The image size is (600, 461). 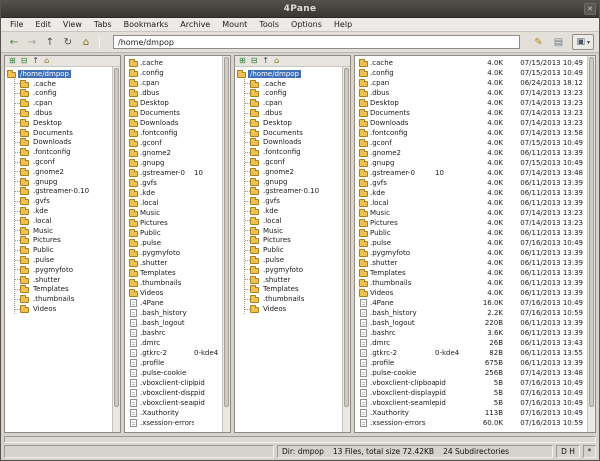 What do you see at coordinates (472, 343) in the screenshot?
I see `file-row: .dmrc 26B 06/11/2013 13:43` at bounding box center [472, 343].